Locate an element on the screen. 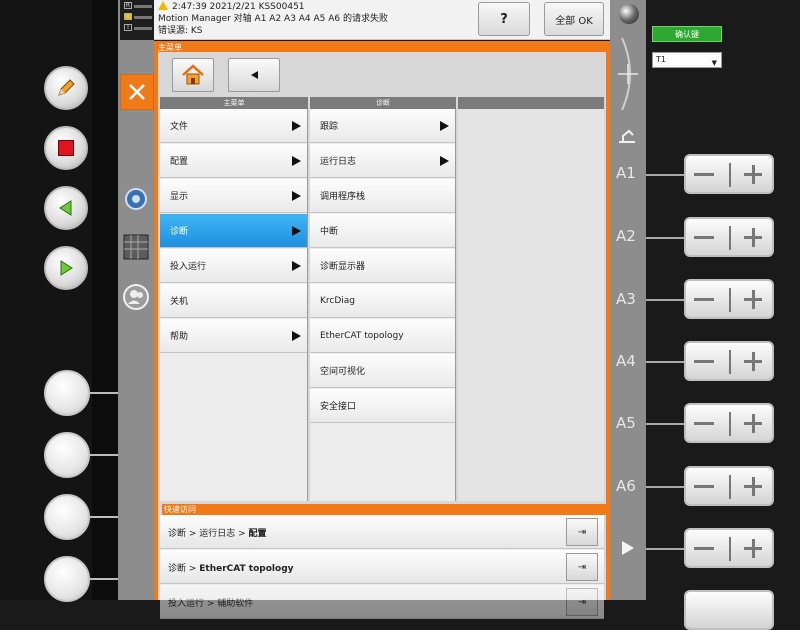 The image size is (800, 630). robot-tool-button is located at coordinates (136, 199).